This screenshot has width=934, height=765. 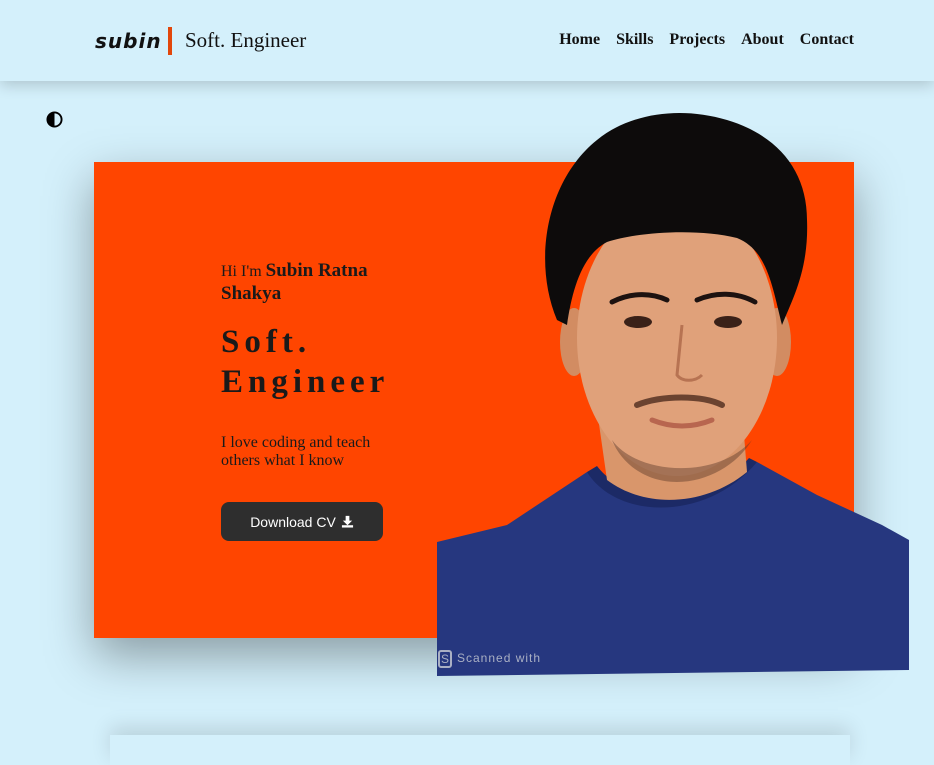 I want to click on main-nav: Home Skills Projects About Contact, so click(x=706, y=40).